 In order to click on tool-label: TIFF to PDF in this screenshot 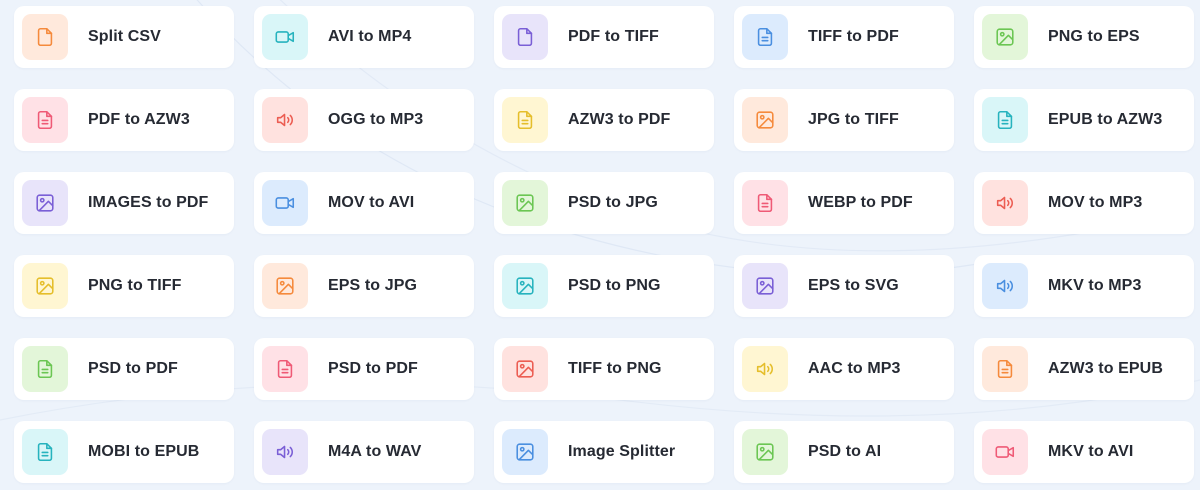, I will do `click(853, 36)`.